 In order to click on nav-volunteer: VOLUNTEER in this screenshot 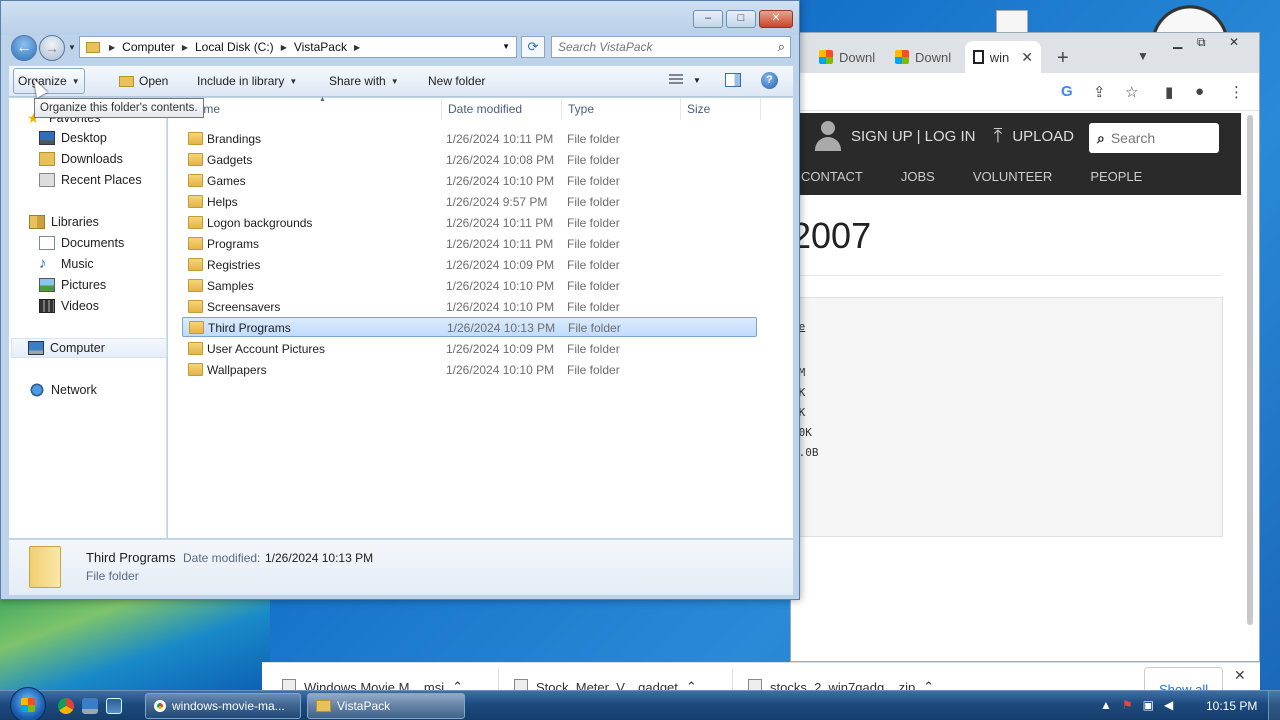, I will do `click(1012, 176)`.